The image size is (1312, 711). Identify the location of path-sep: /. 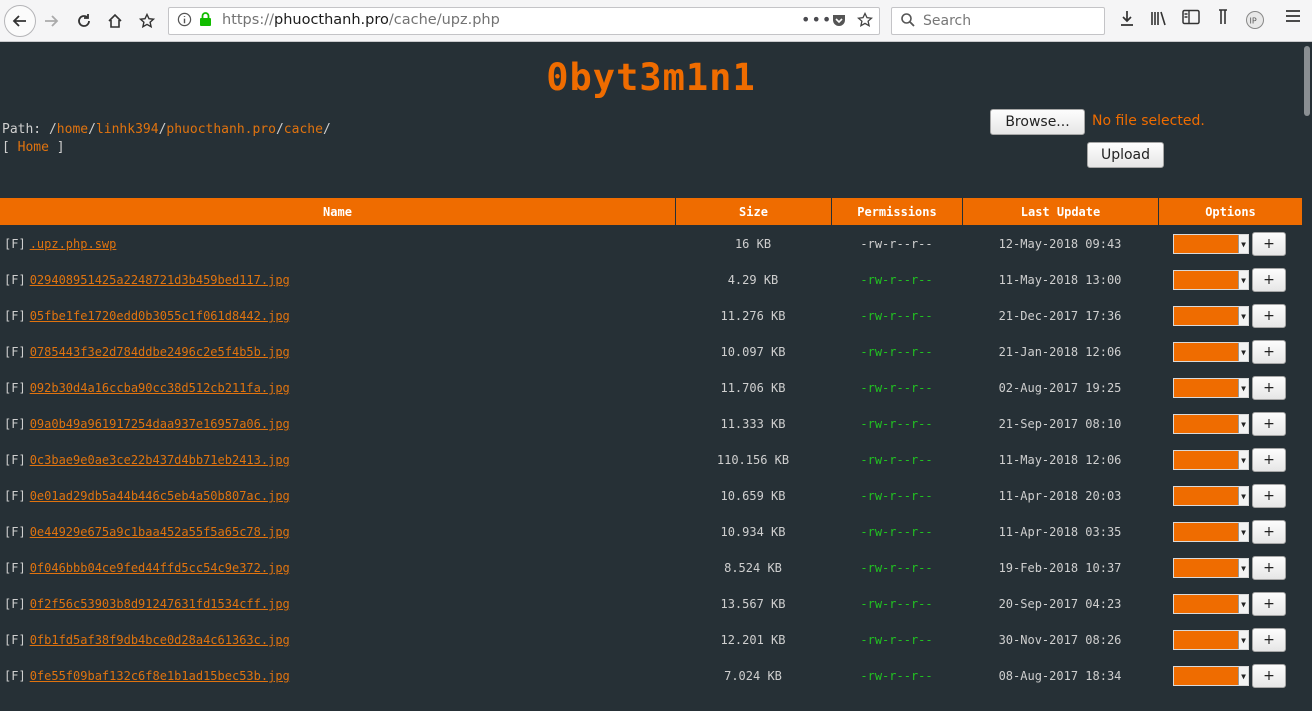
(52, 129).